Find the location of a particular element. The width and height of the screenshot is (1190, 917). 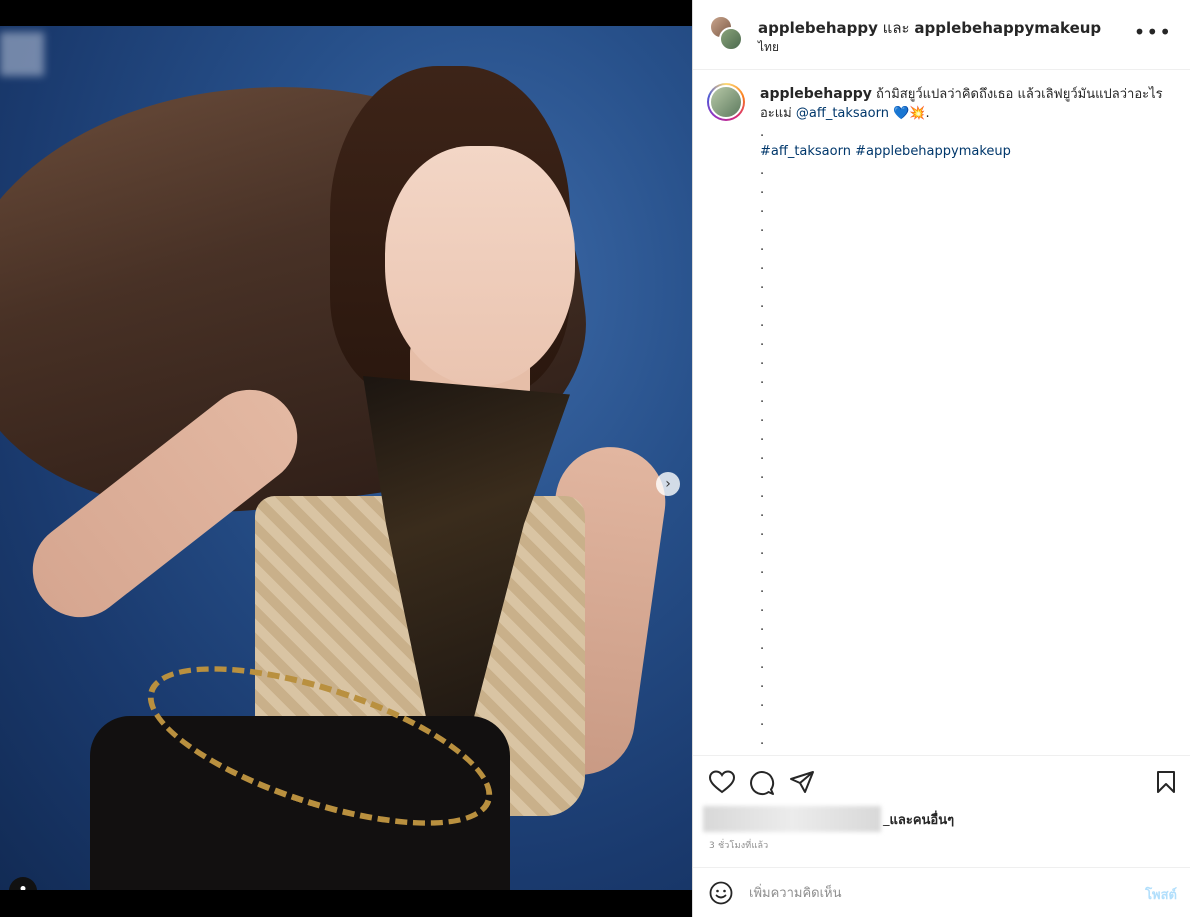

author-link: applebehappymakeup is located at coordinates (1007, 28).